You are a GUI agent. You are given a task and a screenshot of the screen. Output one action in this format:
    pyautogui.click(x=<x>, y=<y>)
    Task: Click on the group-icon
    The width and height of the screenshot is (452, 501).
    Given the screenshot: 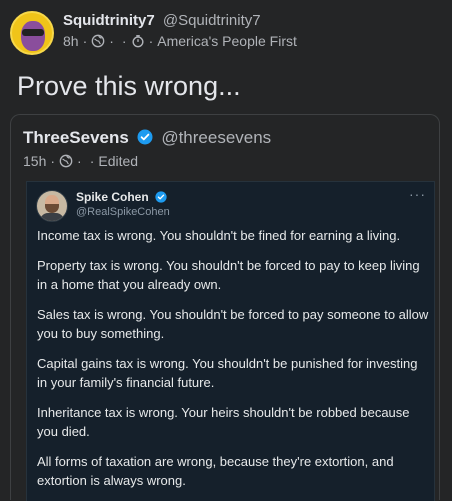 What is the action you would take?
    pyautogui.click(x=138, y=41)
    